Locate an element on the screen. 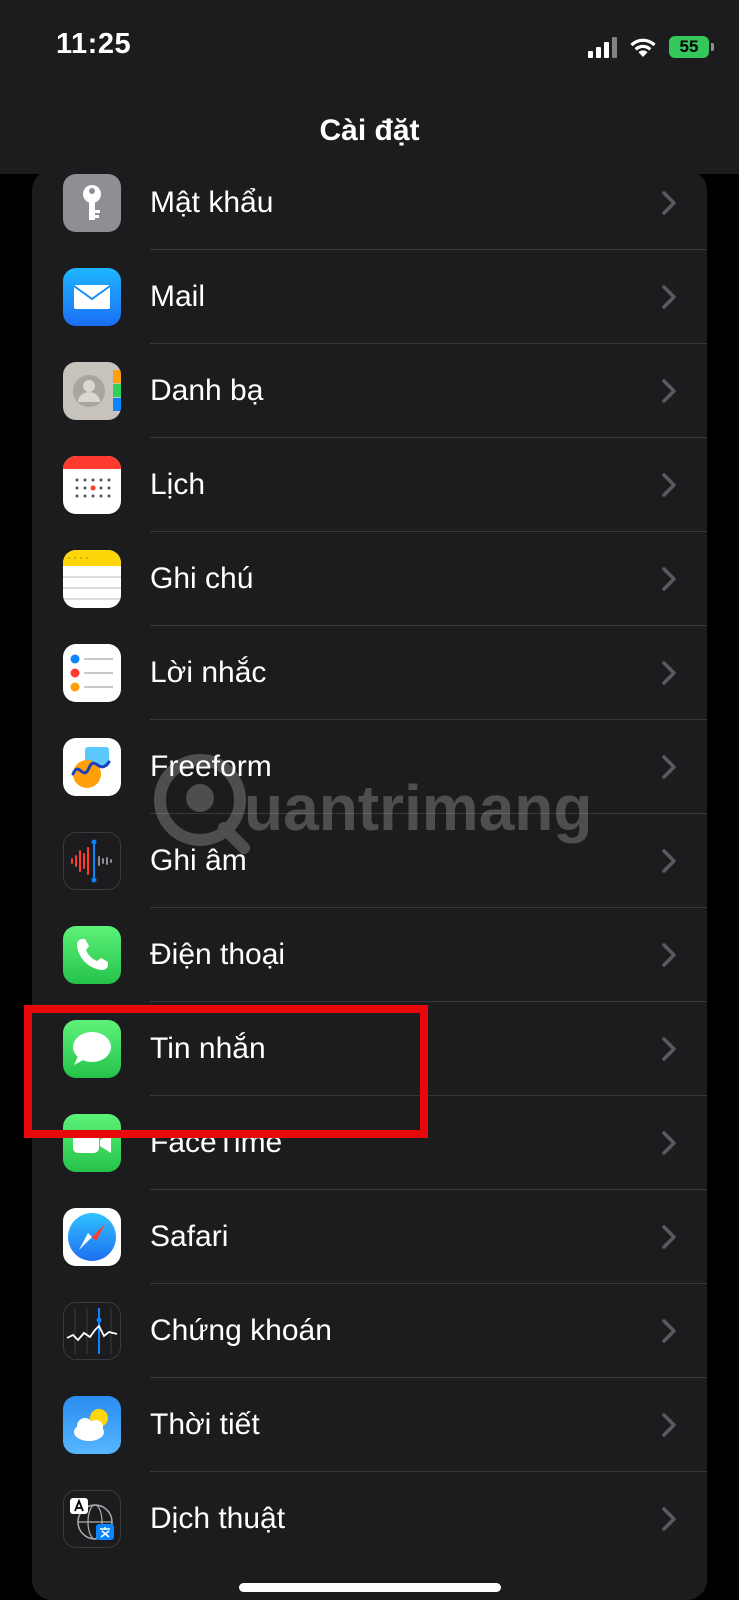 The image size is (739, 1600). settings-item-label: Chứng khoán is located at coordinates (241, 1330).